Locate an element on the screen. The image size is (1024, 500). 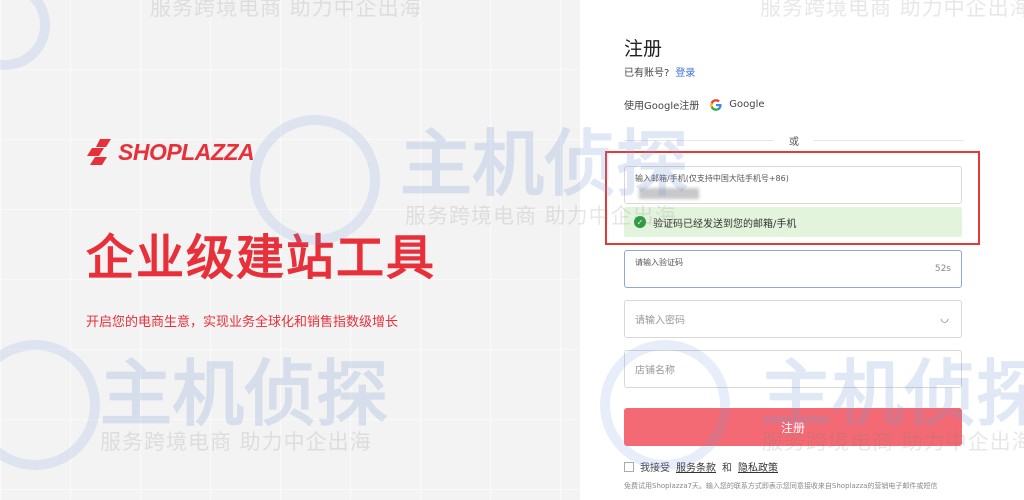
privacy-link: 隐私政策 is located at coordinates (758, 466).